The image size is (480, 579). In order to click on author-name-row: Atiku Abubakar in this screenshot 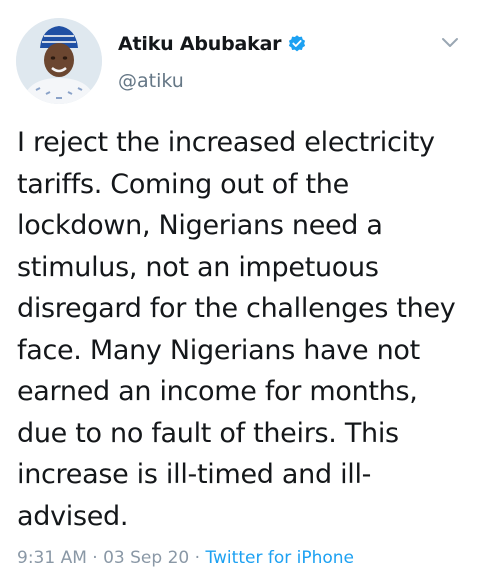, I will do `click(212, 44)`.